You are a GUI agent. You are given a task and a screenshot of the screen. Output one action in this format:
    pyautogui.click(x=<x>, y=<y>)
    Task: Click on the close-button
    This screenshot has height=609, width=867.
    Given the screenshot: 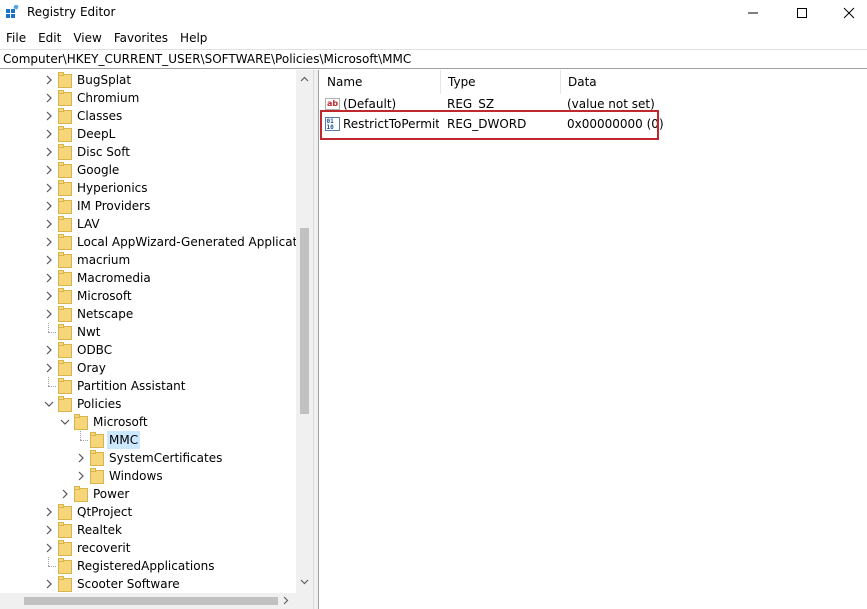 What is the action you would take?
    pyautogui.click(x=846, y=13)
    